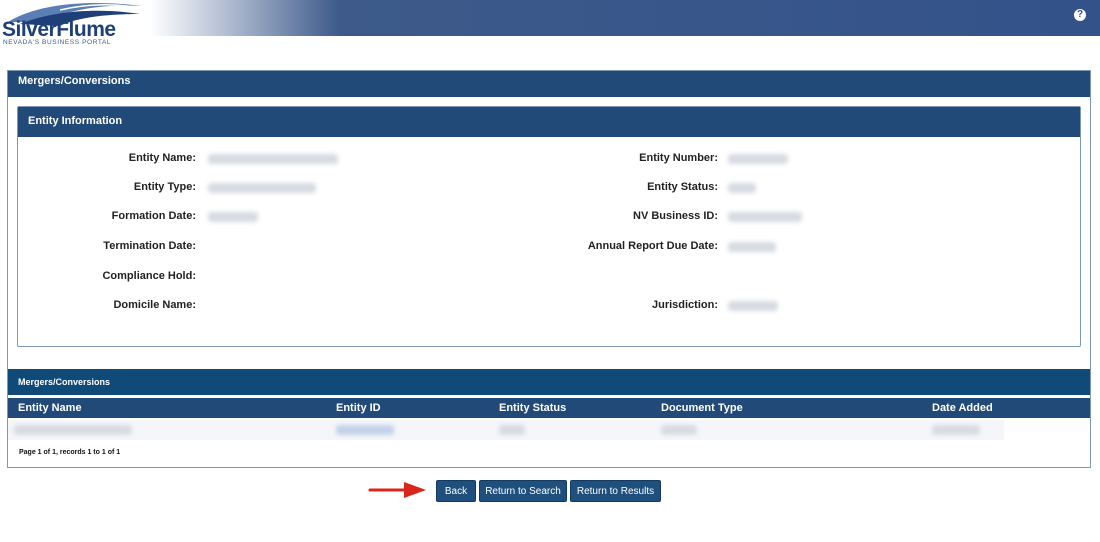  I want to click on entity-information-title: Entity Information, so click(549, 122).